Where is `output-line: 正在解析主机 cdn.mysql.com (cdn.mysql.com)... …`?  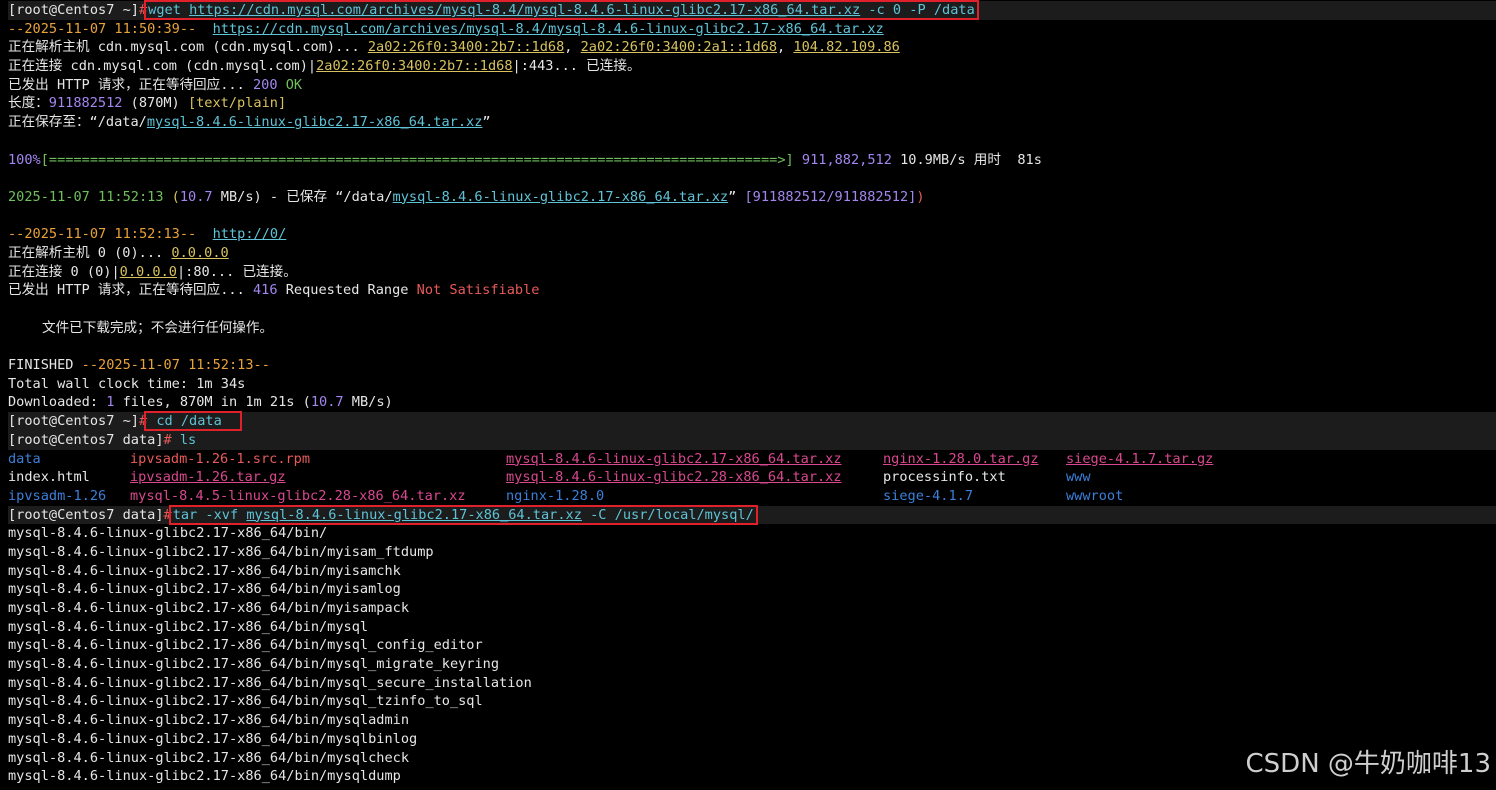 output-line: 正在解析主机 cdn.mysql.com (cdn.mysql.com)... … is located at coordinates (752, 47).